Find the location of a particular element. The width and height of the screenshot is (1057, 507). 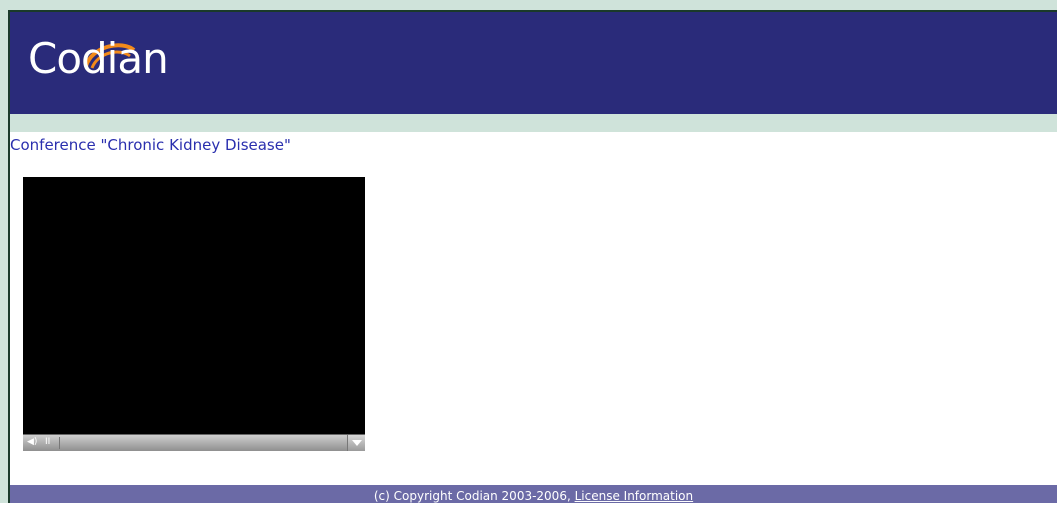

player-control-bar: ◀) II is located at coordinates (194, 442).